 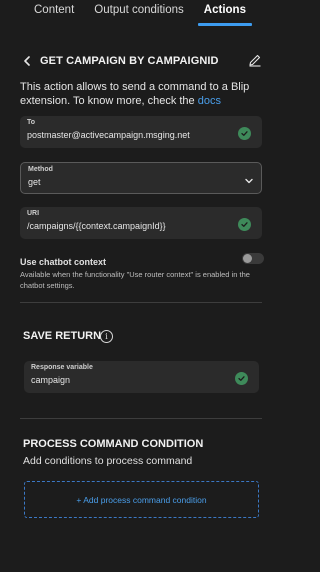 I want to click on uri-field: URI /campaigns/{{context.campaignId}}, so click(x=141, y=223).